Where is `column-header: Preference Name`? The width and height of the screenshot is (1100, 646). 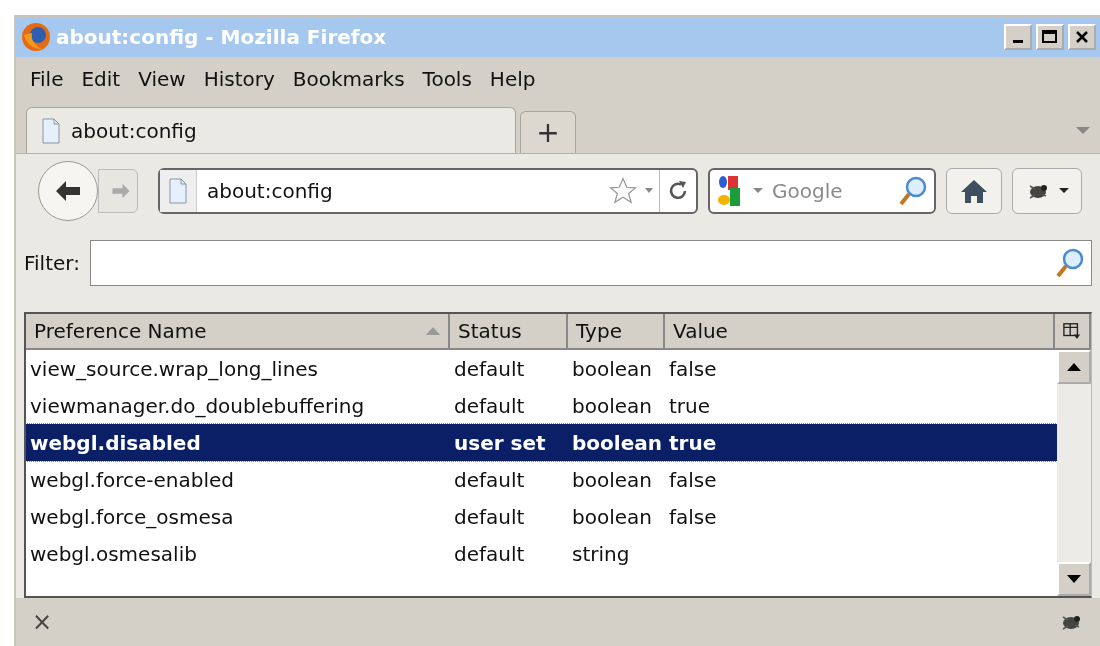
column-header: Preference Name is located at coordinates (238, 332).